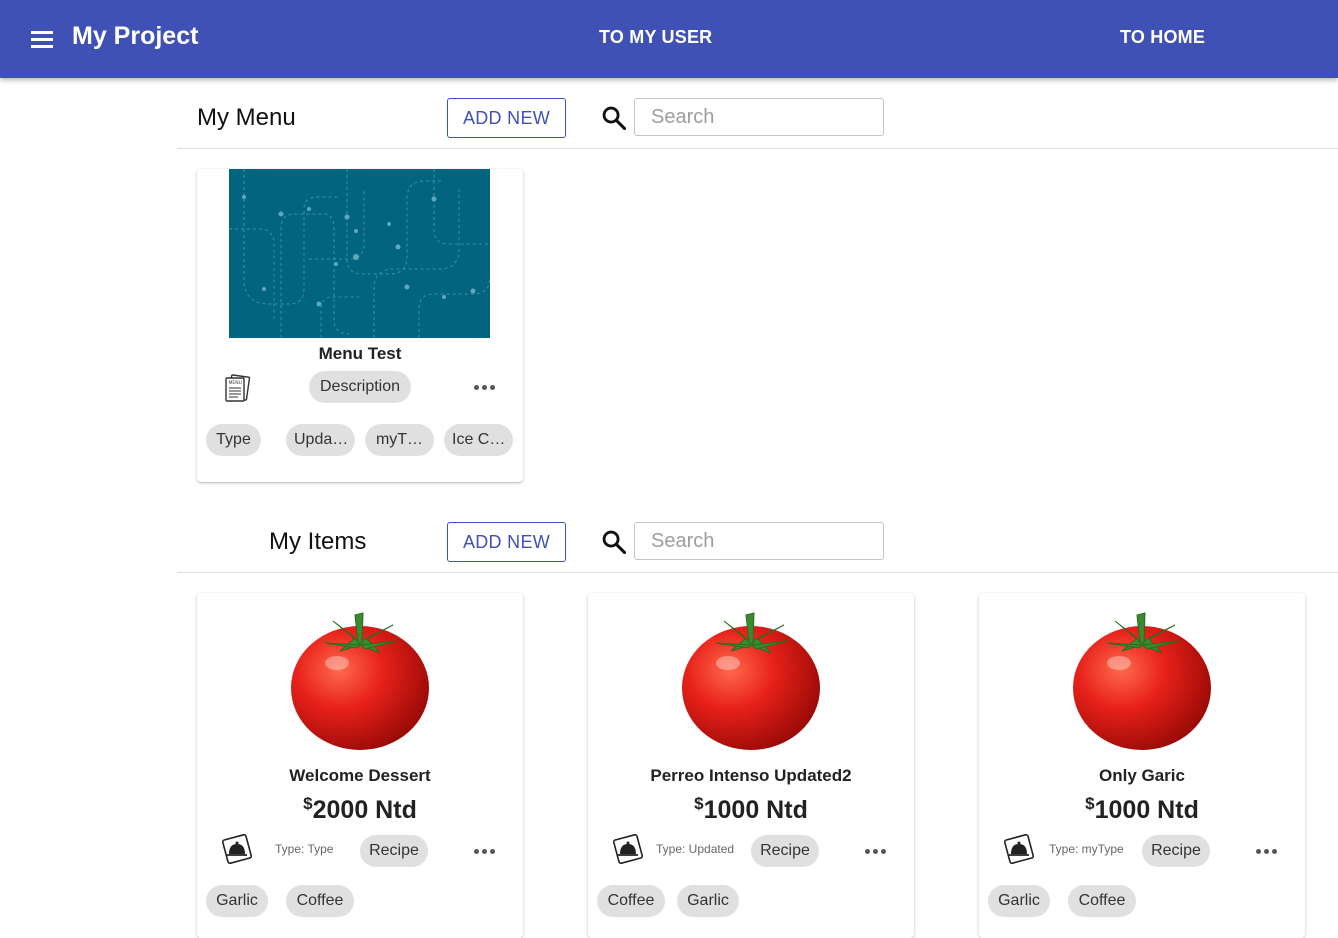  I want to click on item-type-label: Type, so click(304, 849).